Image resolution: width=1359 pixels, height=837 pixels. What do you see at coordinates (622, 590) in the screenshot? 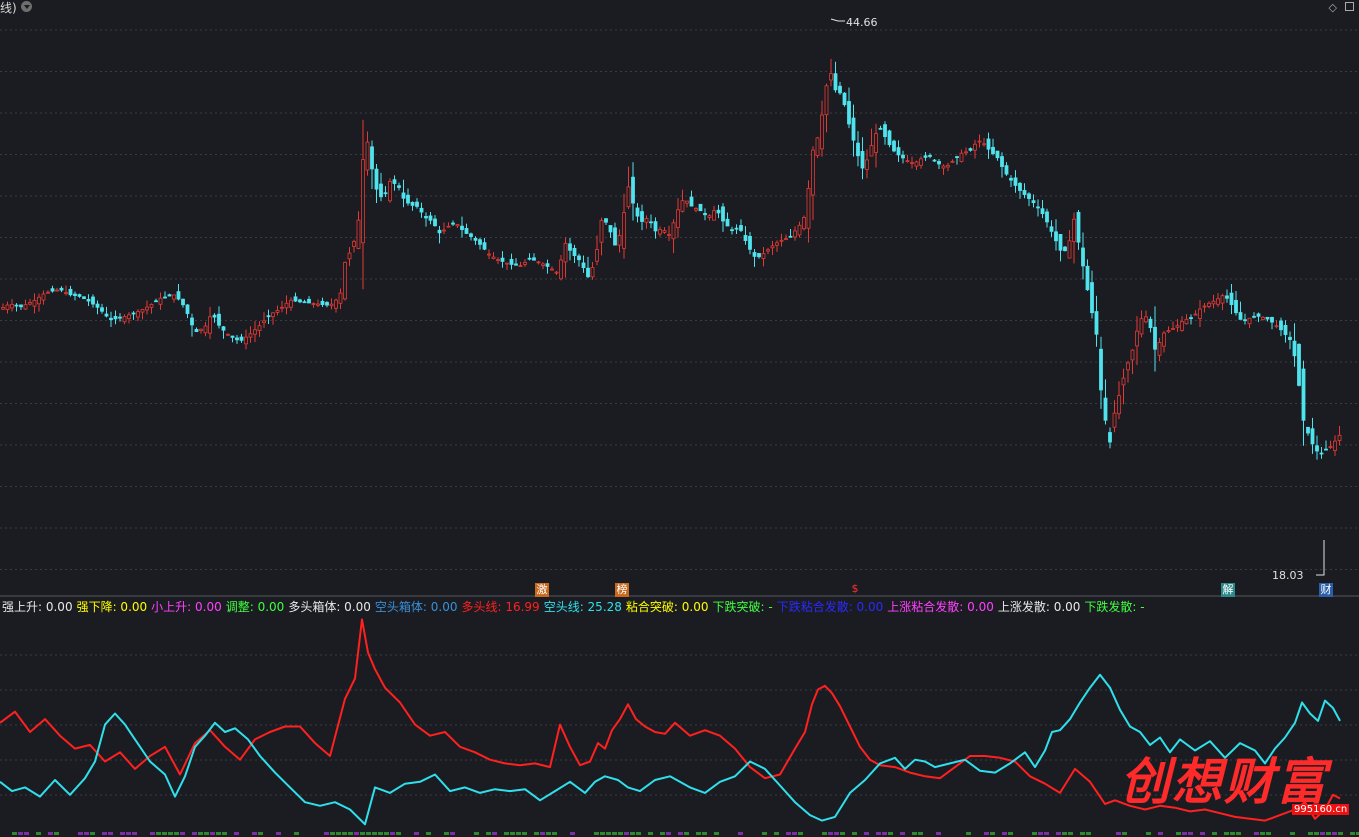
I see `event-marker-bang: 榜` at bounding box center [622, 590].